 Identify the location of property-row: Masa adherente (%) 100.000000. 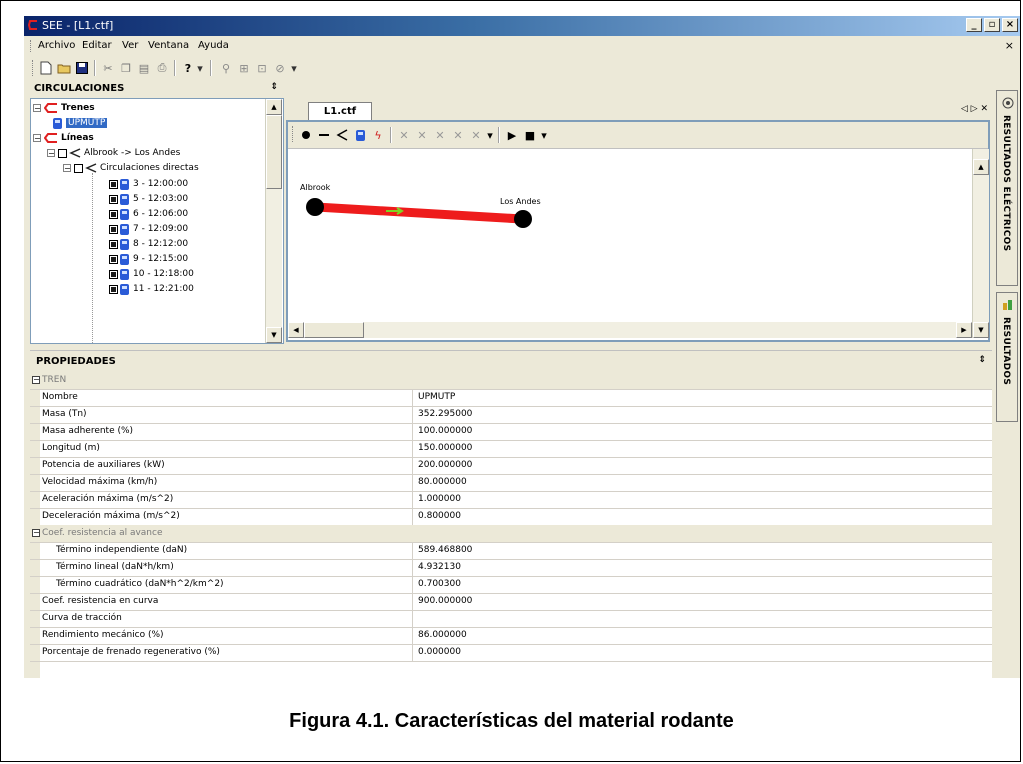
(511, 432).